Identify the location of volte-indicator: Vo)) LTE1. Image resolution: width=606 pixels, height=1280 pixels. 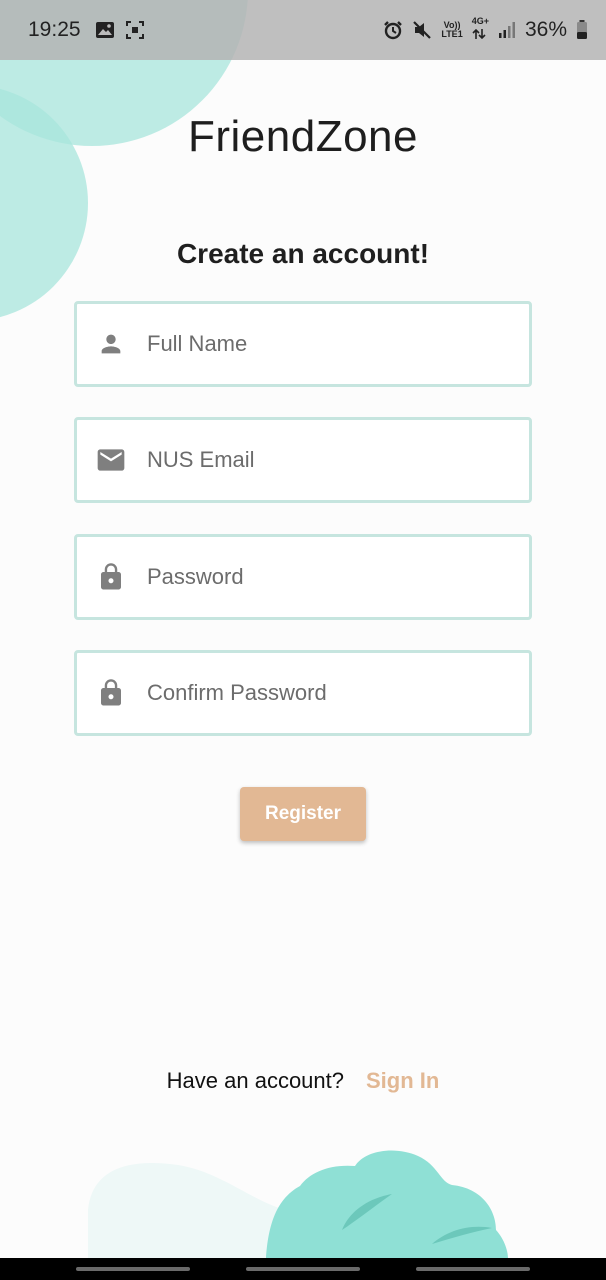
(452, 29).